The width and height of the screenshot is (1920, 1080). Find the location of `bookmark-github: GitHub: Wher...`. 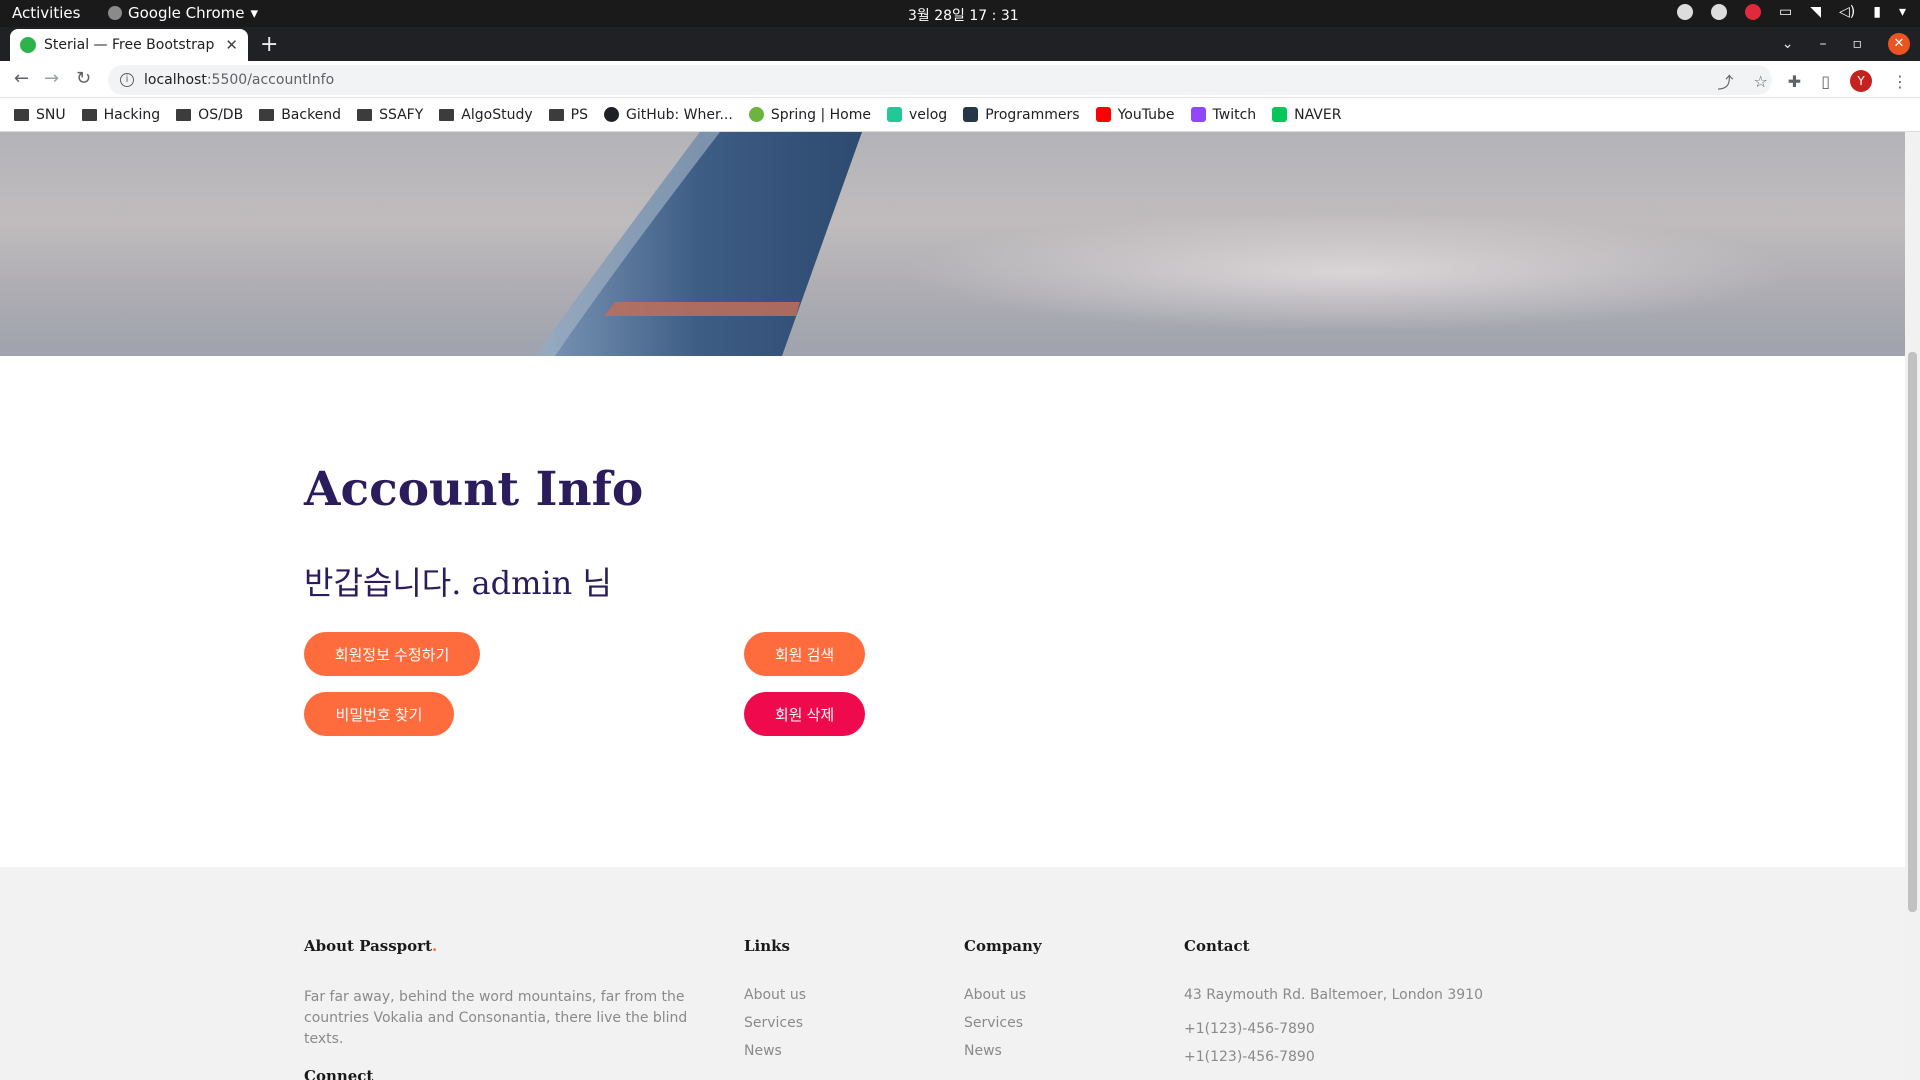

bookmark-github: GitHub: Wher... is located at coordinates (668, 115).